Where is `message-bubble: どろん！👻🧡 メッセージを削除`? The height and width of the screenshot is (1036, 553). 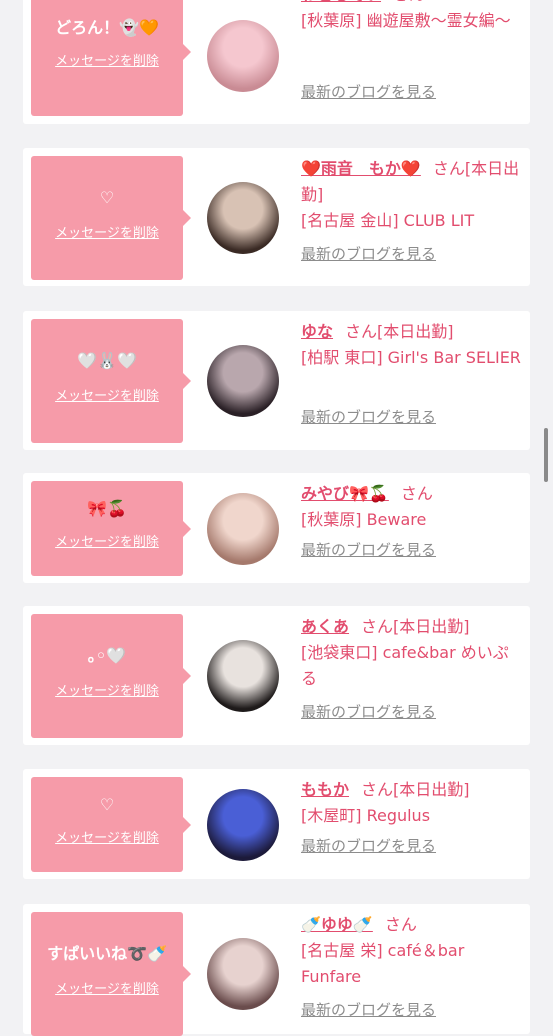 message-bubble: どろん！👻🧡 メッセージを削除 is located at coordinates (111, 58).